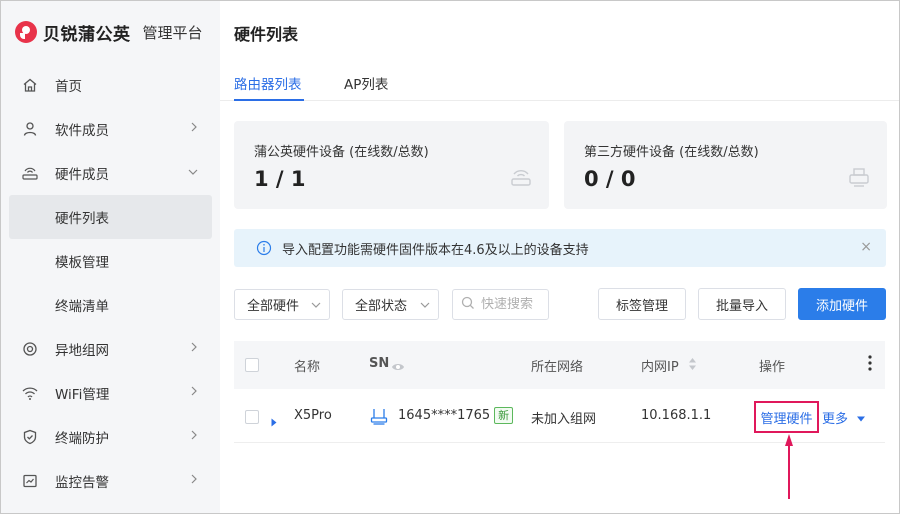  What do you see at coordinates (835, 419) in the screenshot?
I see `more-actions-label: 更多` at bounding box center [835, 419].